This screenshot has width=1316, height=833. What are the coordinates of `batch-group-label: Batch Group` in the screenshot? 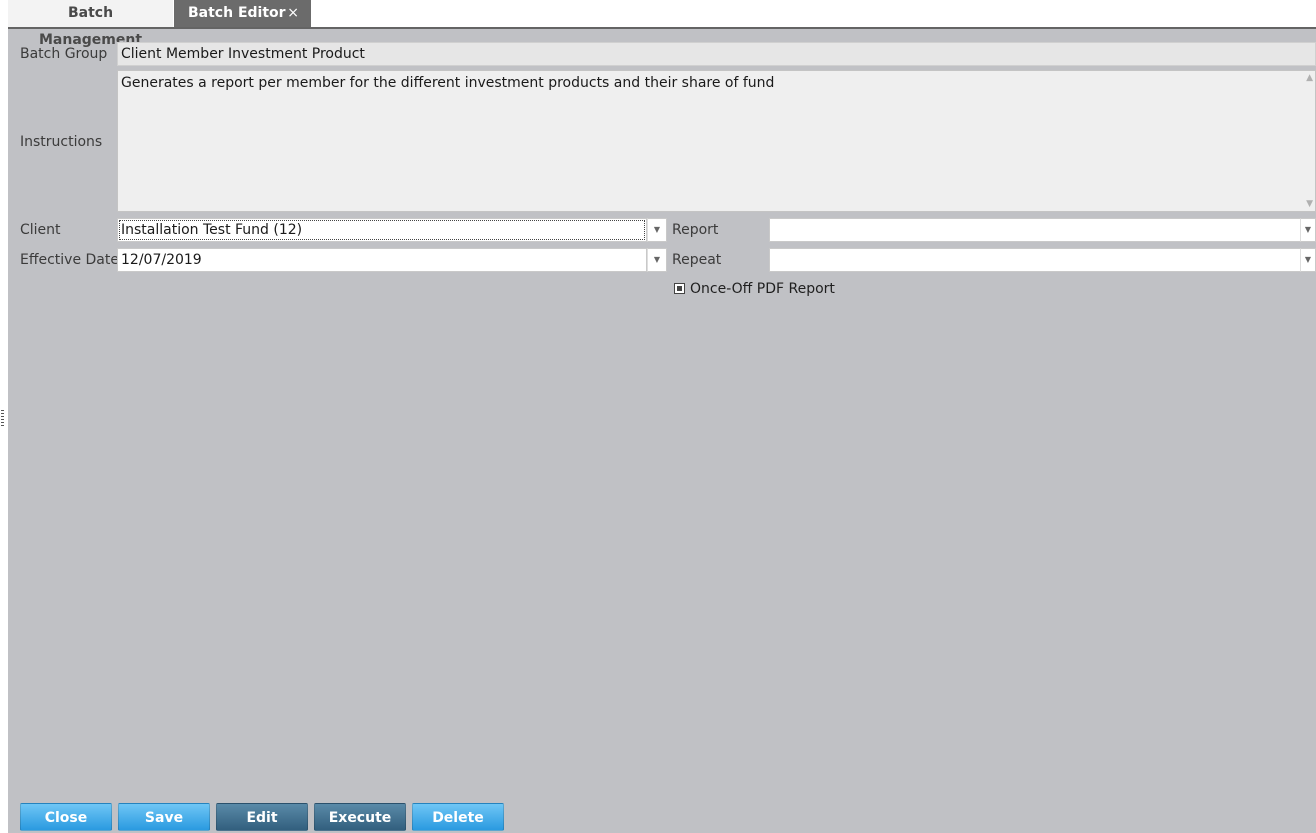 It's located at (64, 54).